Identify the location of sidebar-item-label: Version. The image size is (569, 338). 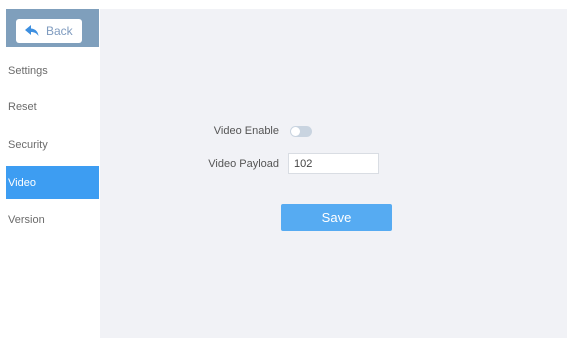
(26, 219).